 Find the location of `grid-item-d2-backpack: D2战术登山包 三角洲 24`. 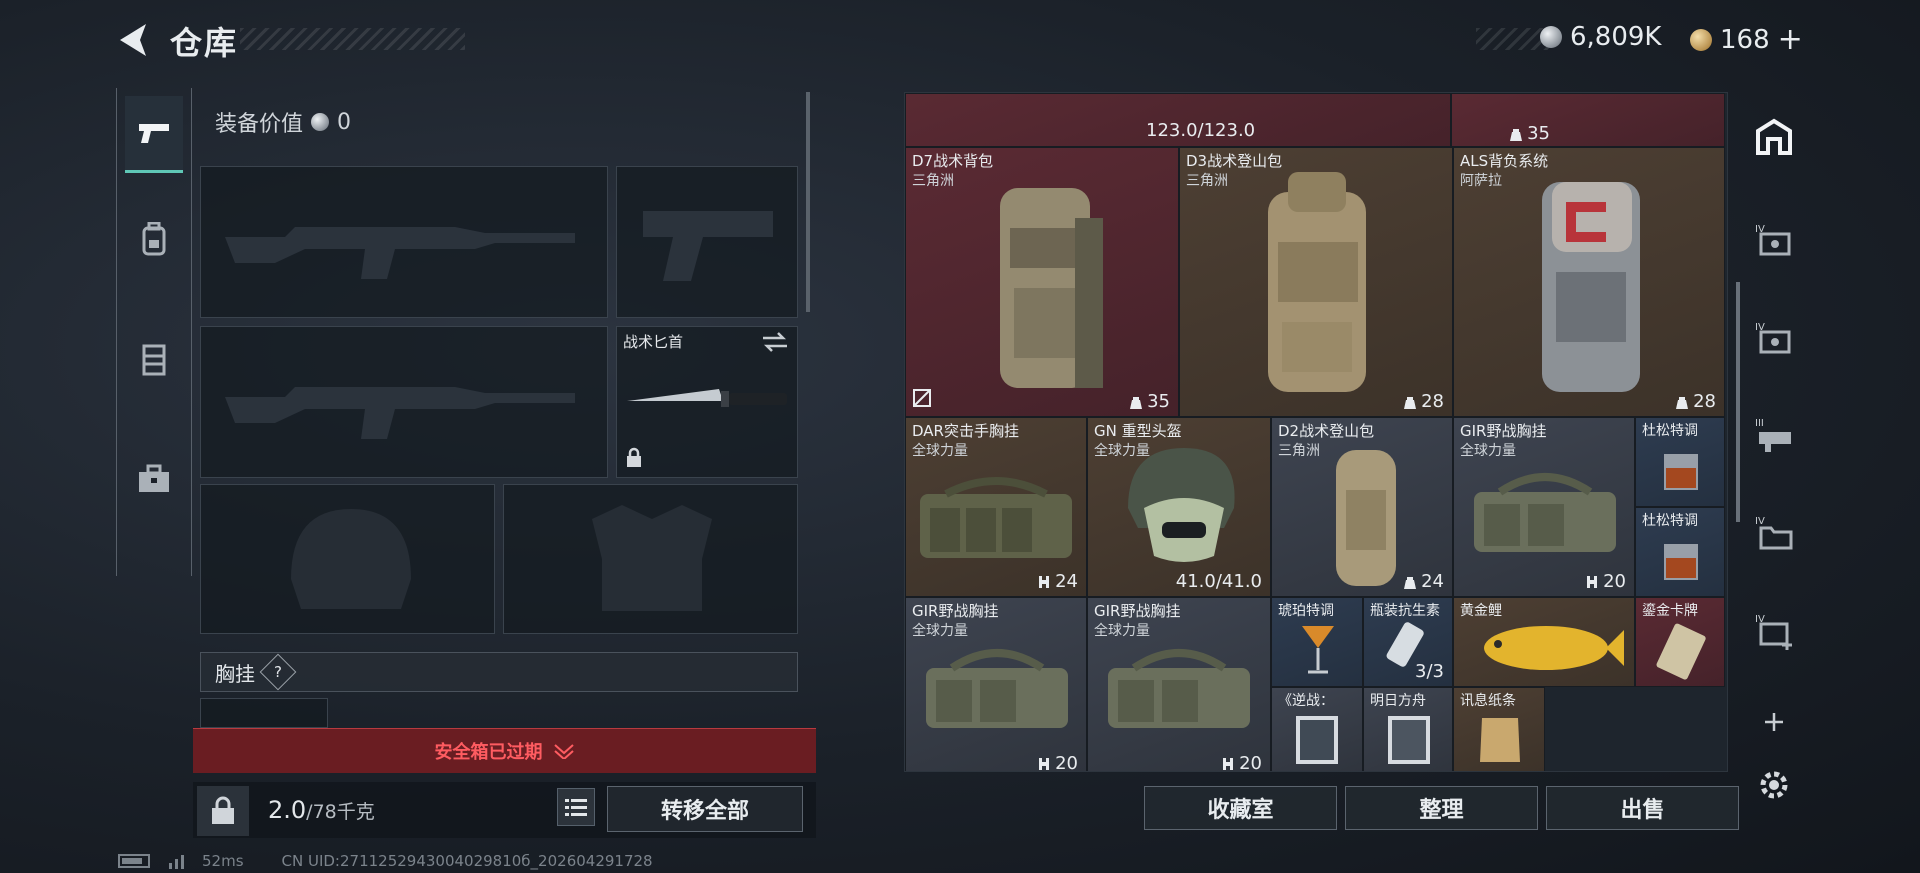

grid-item-d2-backpack: D2战术登山包 三角洲 24 is located at coordinates (1362, 507).